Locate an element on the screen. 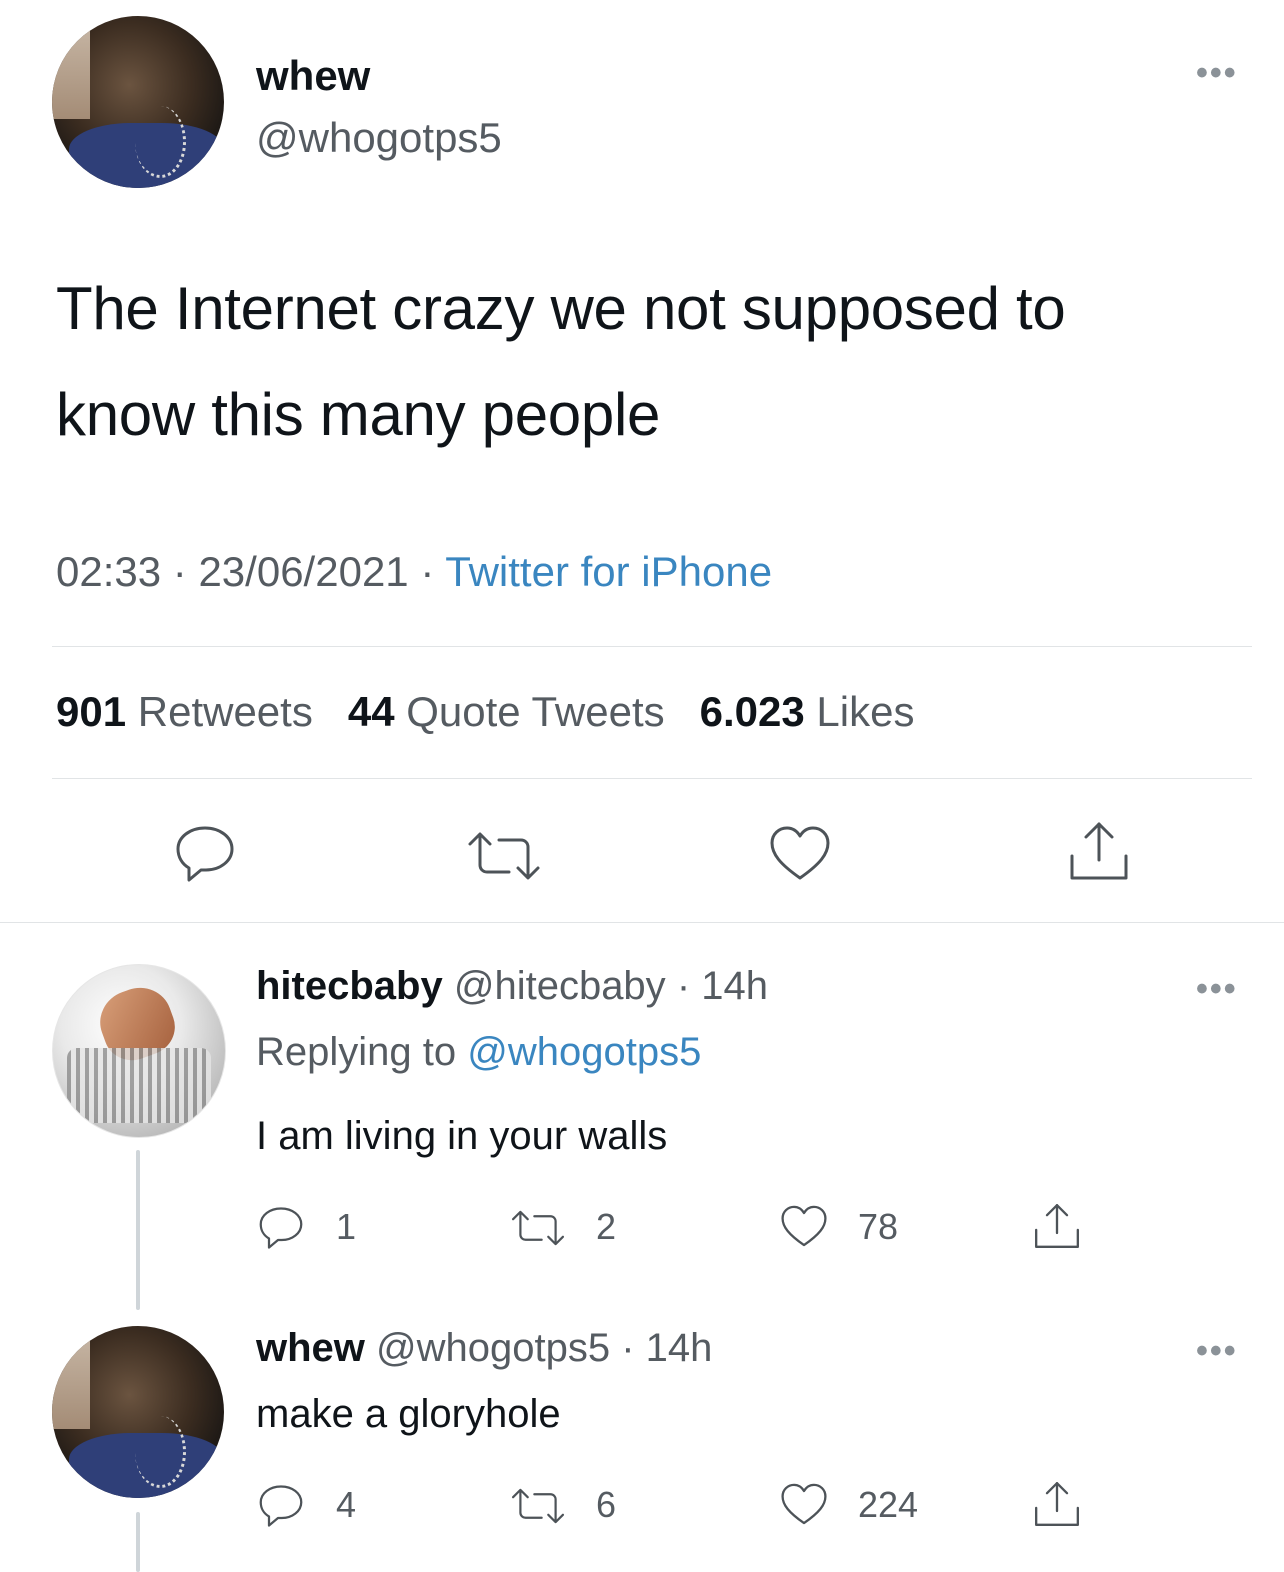 This screenshot has height=1572, width=1284. reply2-reply-count: 4 is located at coordinates (346, 1504).